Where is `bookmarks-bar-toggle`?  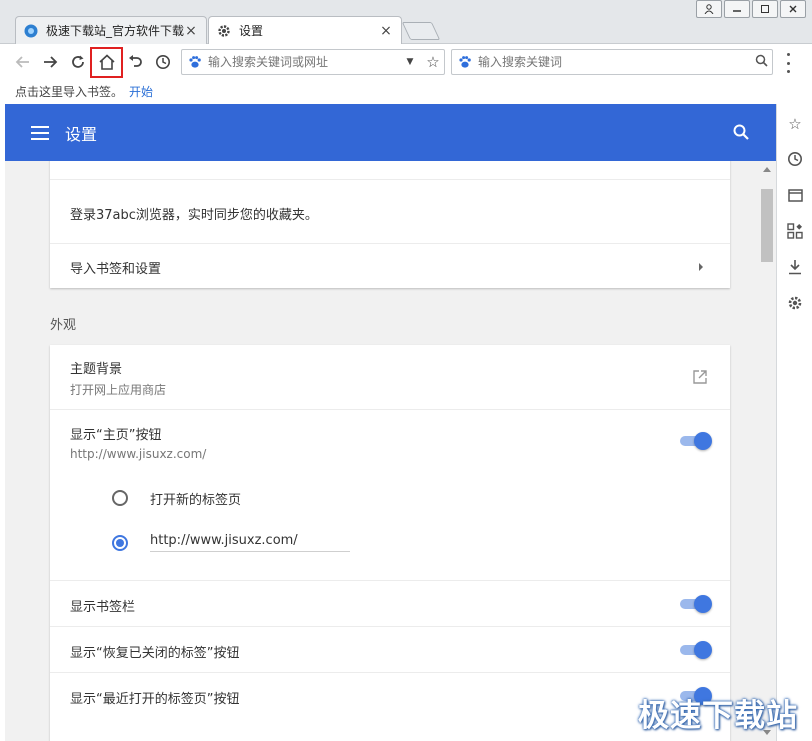 bookmarks-bar-toggle is located at coordinates (696, 604).